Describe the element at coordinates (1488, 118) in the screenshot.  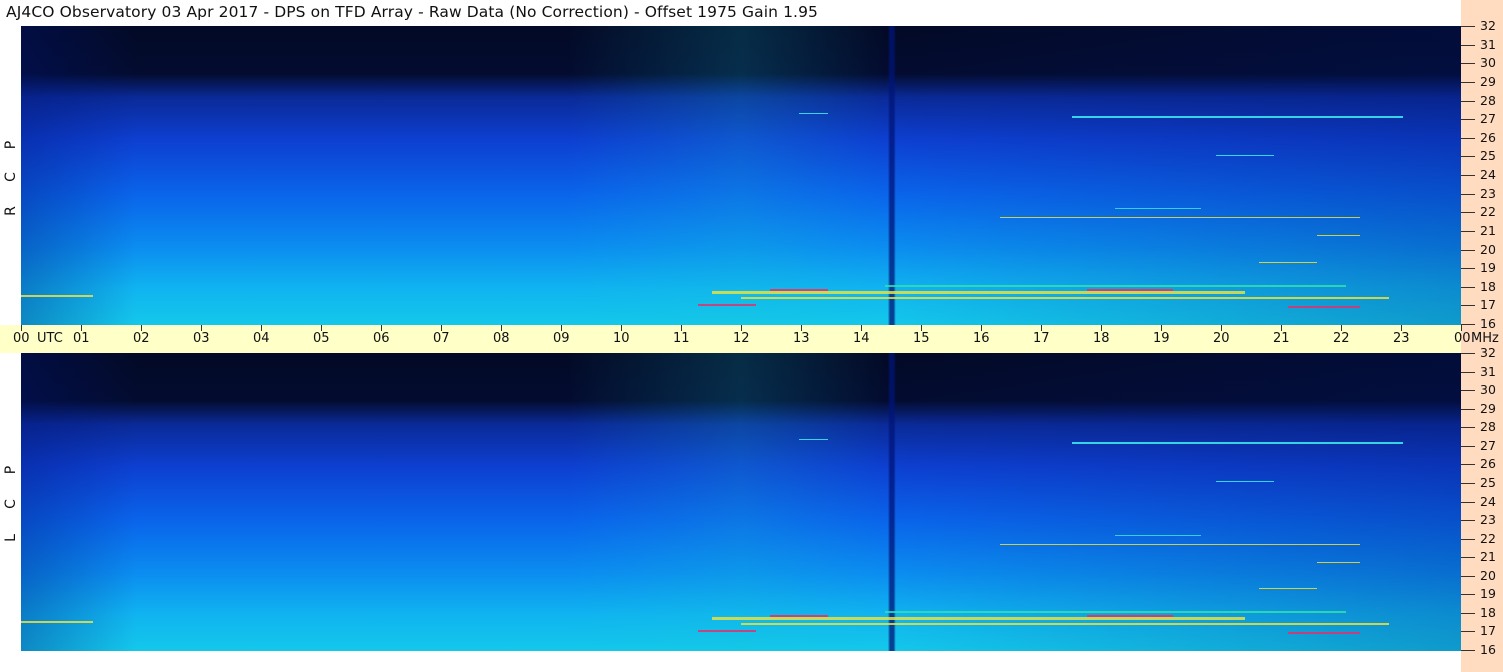
I see `frequency-tick-label: 27` at that location.